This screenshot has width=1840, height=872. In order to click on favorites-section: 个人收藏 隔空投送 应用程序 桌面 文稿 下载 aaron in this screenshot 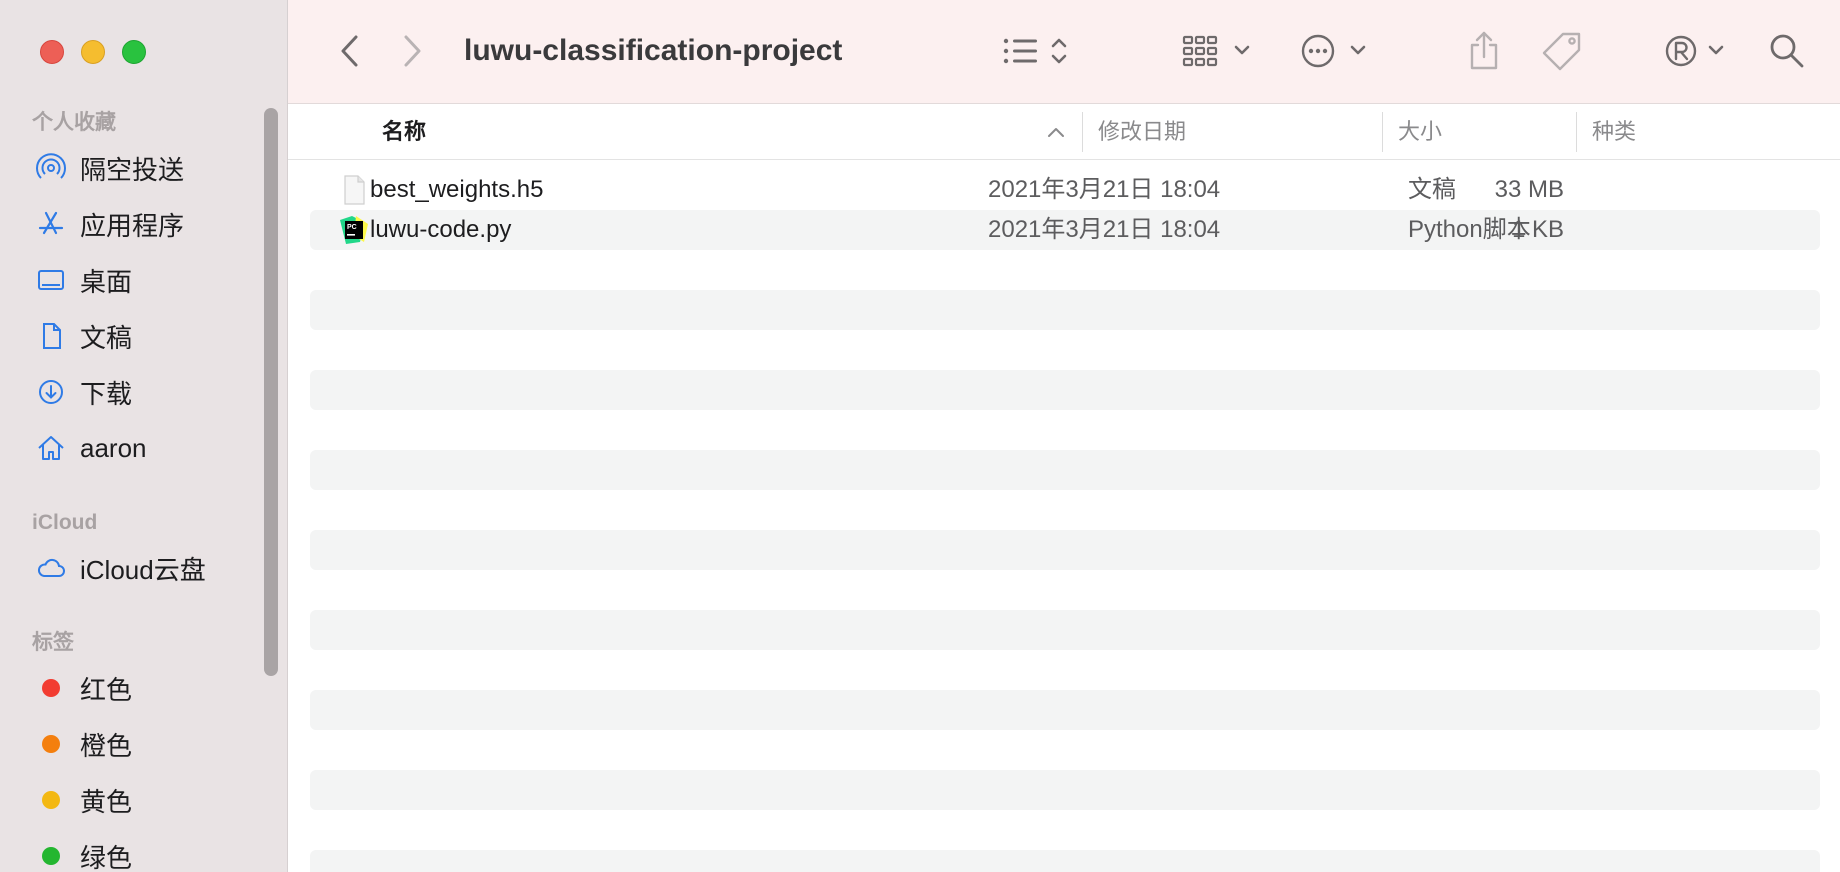, I will do `click(131, 291)`.